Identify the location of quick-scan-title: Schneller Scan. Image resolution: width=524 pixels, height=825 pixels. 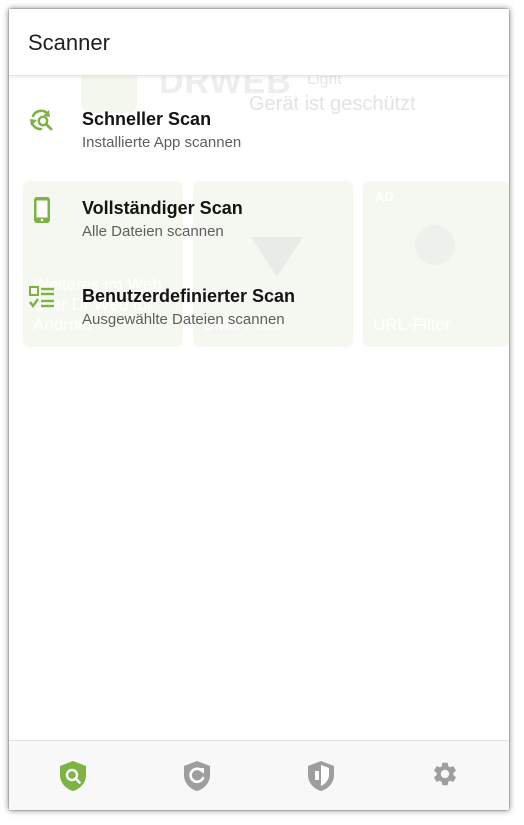
(147, 119).